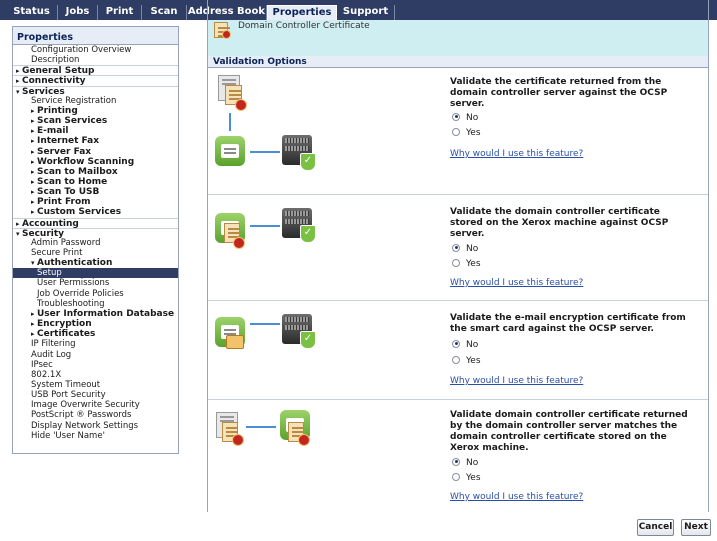 The image size is (717, 541). Describe the element at coordinates (32, 12) in the screenshot. I see `tab-status: Status` at that location.